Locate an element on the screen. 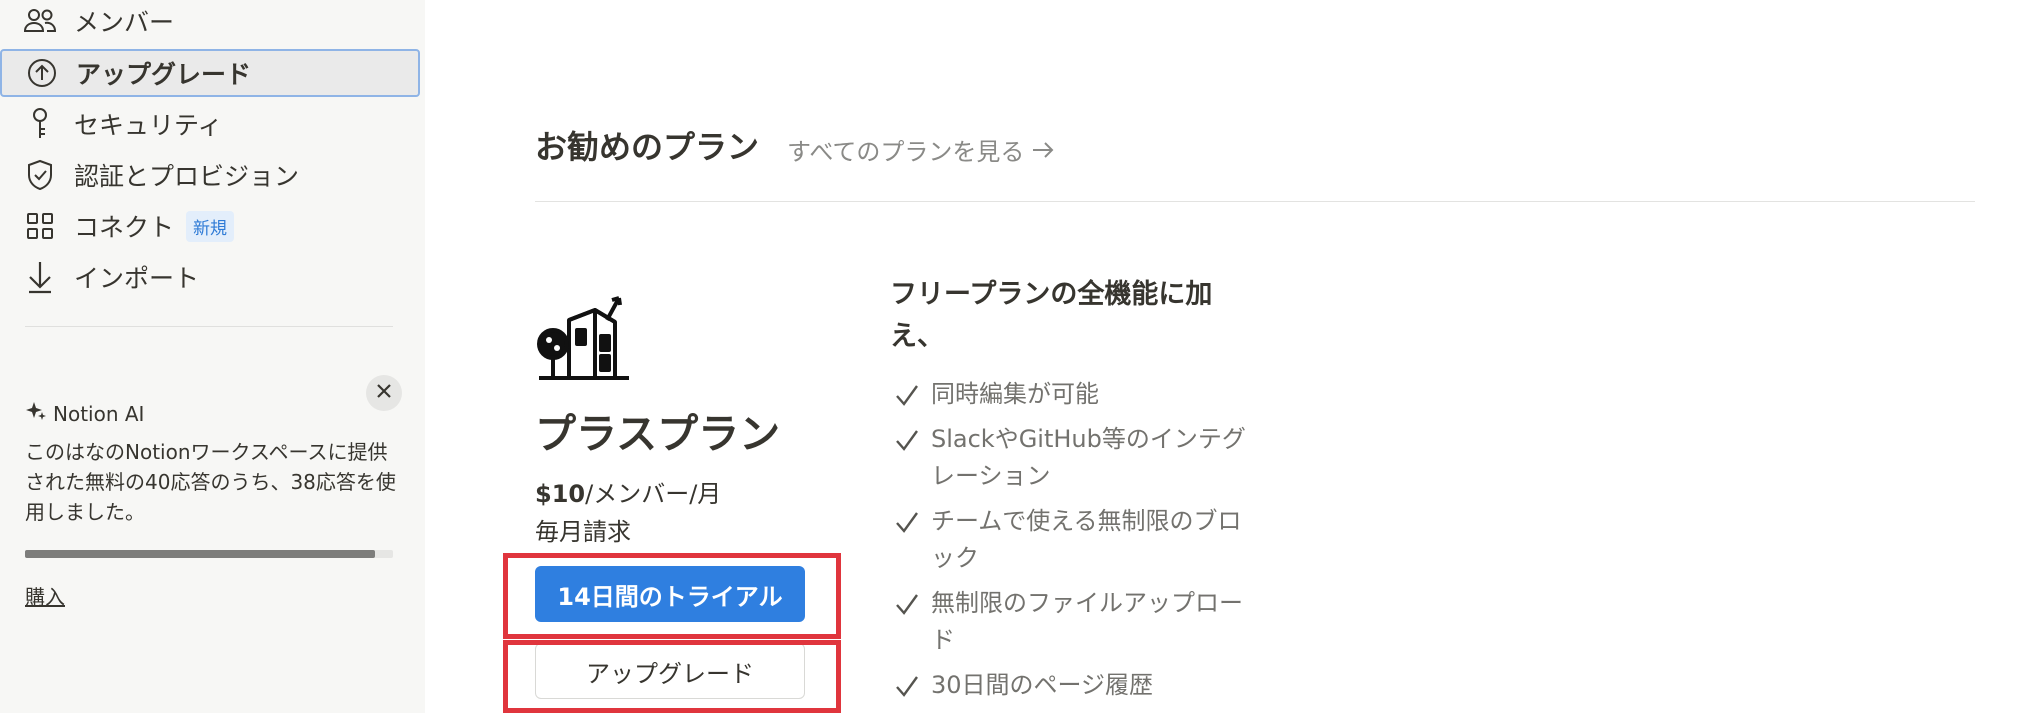  arrow-right-icon is located at coordinates (1043, 150).